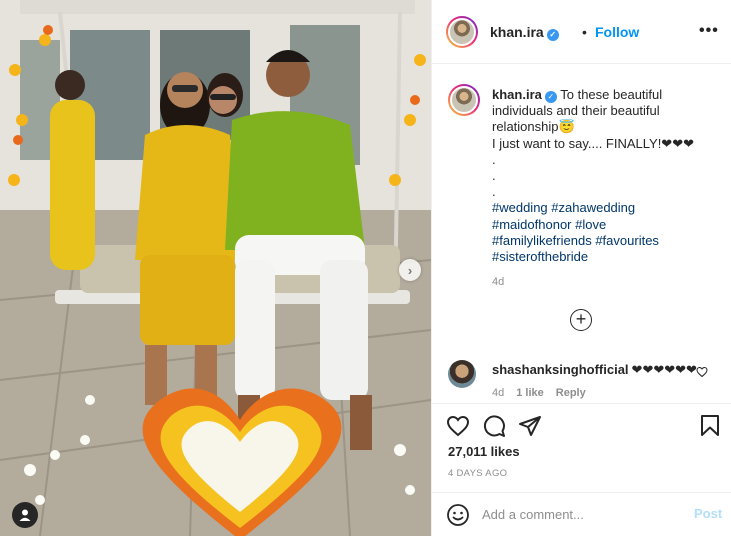 The width and height of the screenshot is (731, 536). What do you see at coordinates (520, 207) in the screenshot?
I see `hashtag-link: #wedding` at bounding box center [520, 207].